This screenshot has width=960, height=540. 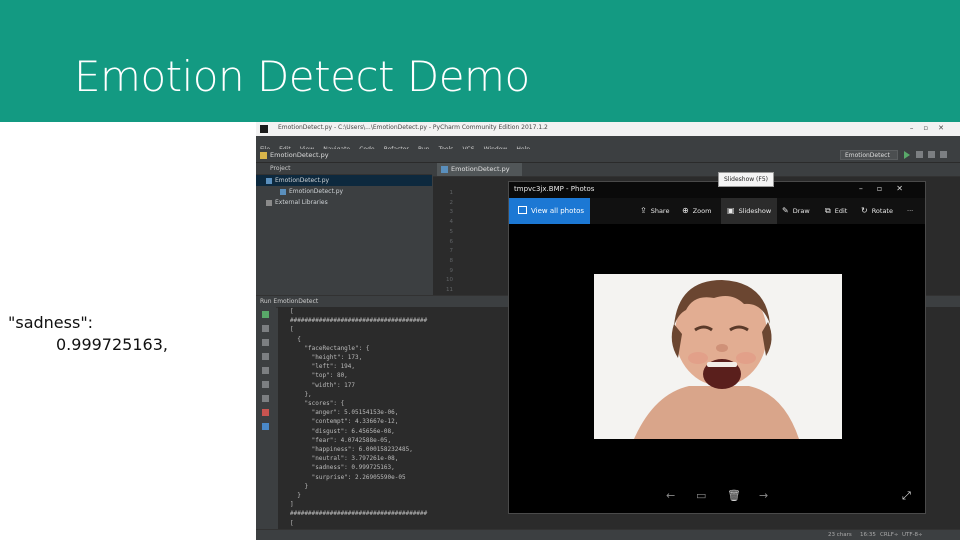 What do you see at coordinates (696, 170) in the screenshot?
I see `editor-tab-bar: EmotionDetect.py` at bounding box center [696, 170].